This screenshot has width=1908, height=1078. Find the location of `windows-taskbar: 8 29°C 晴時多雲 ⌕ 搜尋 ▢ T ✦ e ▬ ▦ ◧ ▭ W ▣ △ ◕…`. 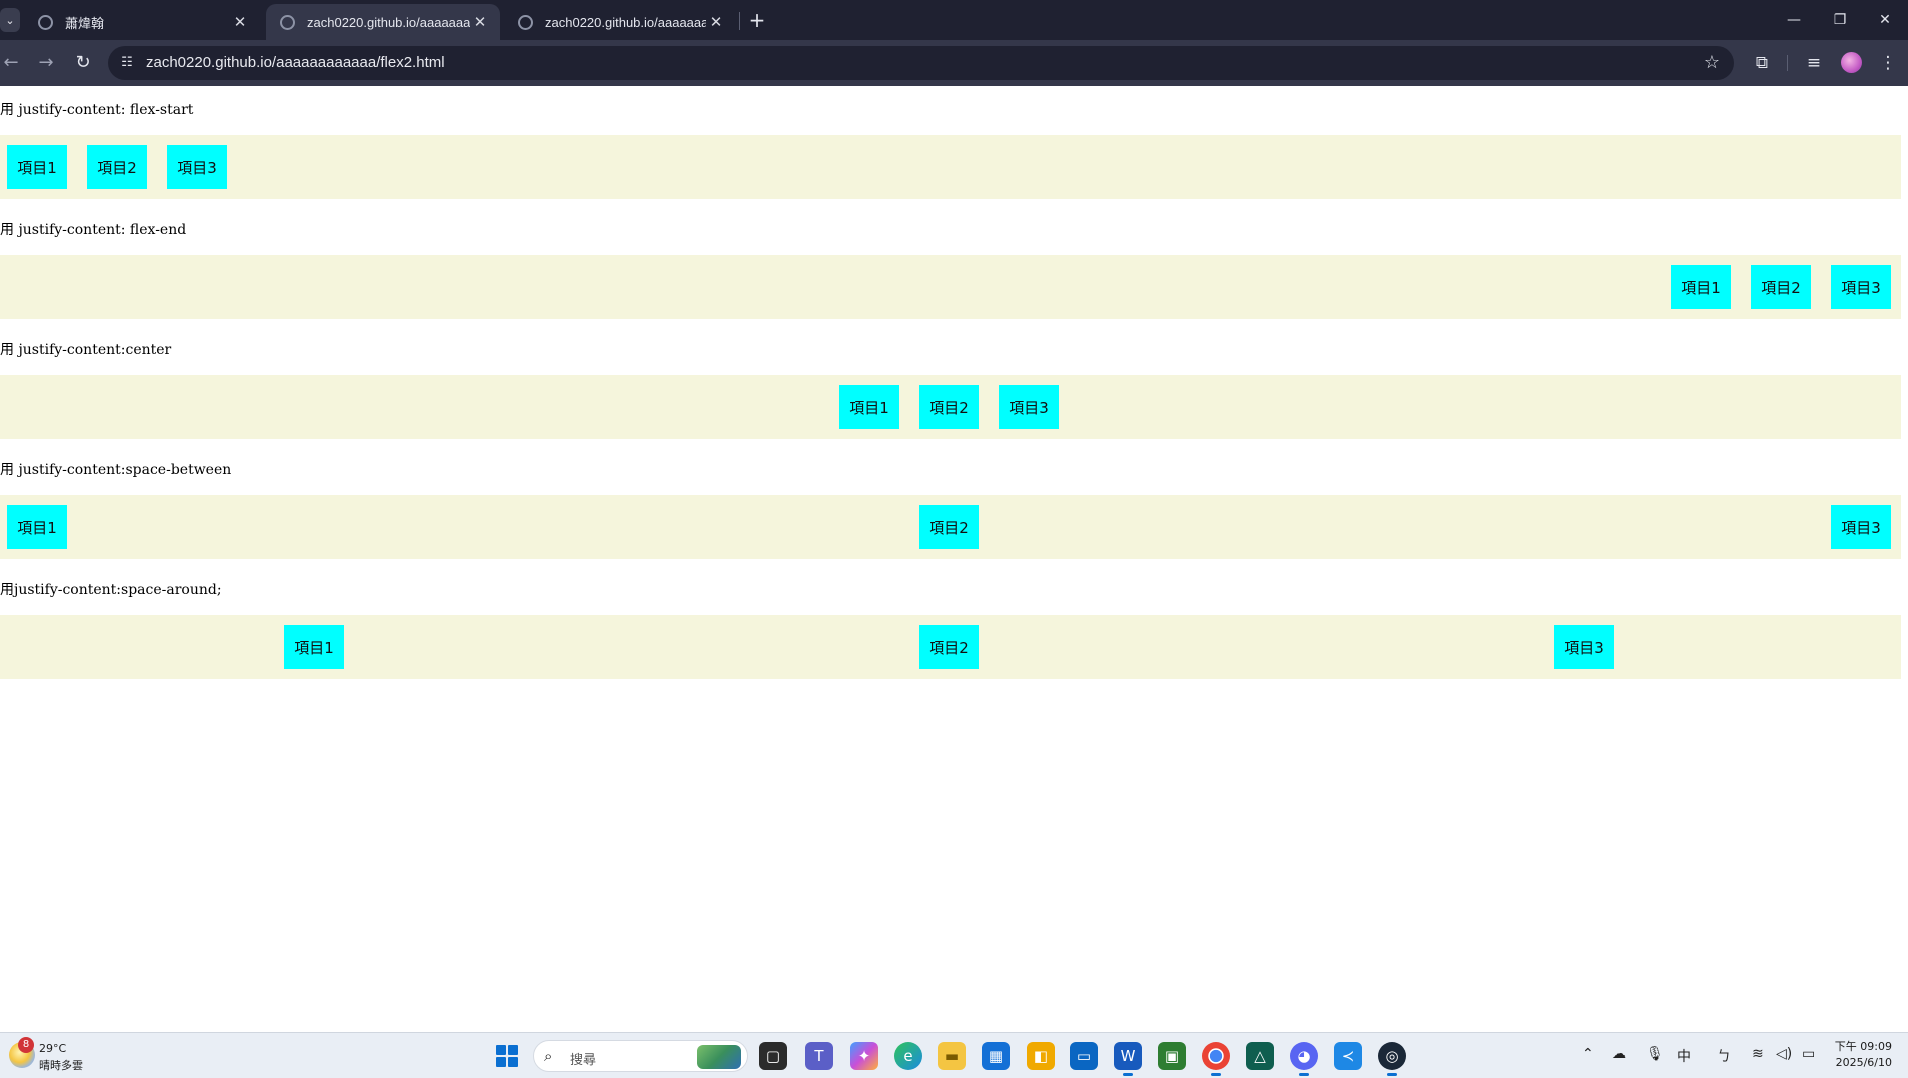

windows-taskbar: 8 29°C 晴時多雲 ⌕ 搜尋 ▢ T ✦ e ▬ ▦ ◧ ▭ W ▣ △ ◕… is located at coordinates (954, 1055).